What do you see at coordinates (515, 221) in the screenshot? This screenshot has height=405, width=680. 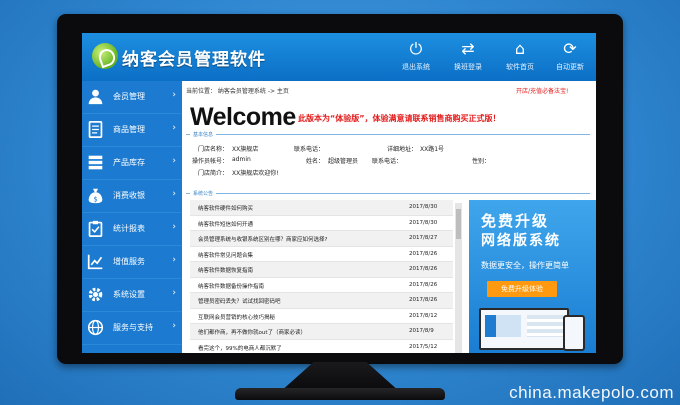 I see `promo-headline: 免费升级` at bounding box center [515, 221].